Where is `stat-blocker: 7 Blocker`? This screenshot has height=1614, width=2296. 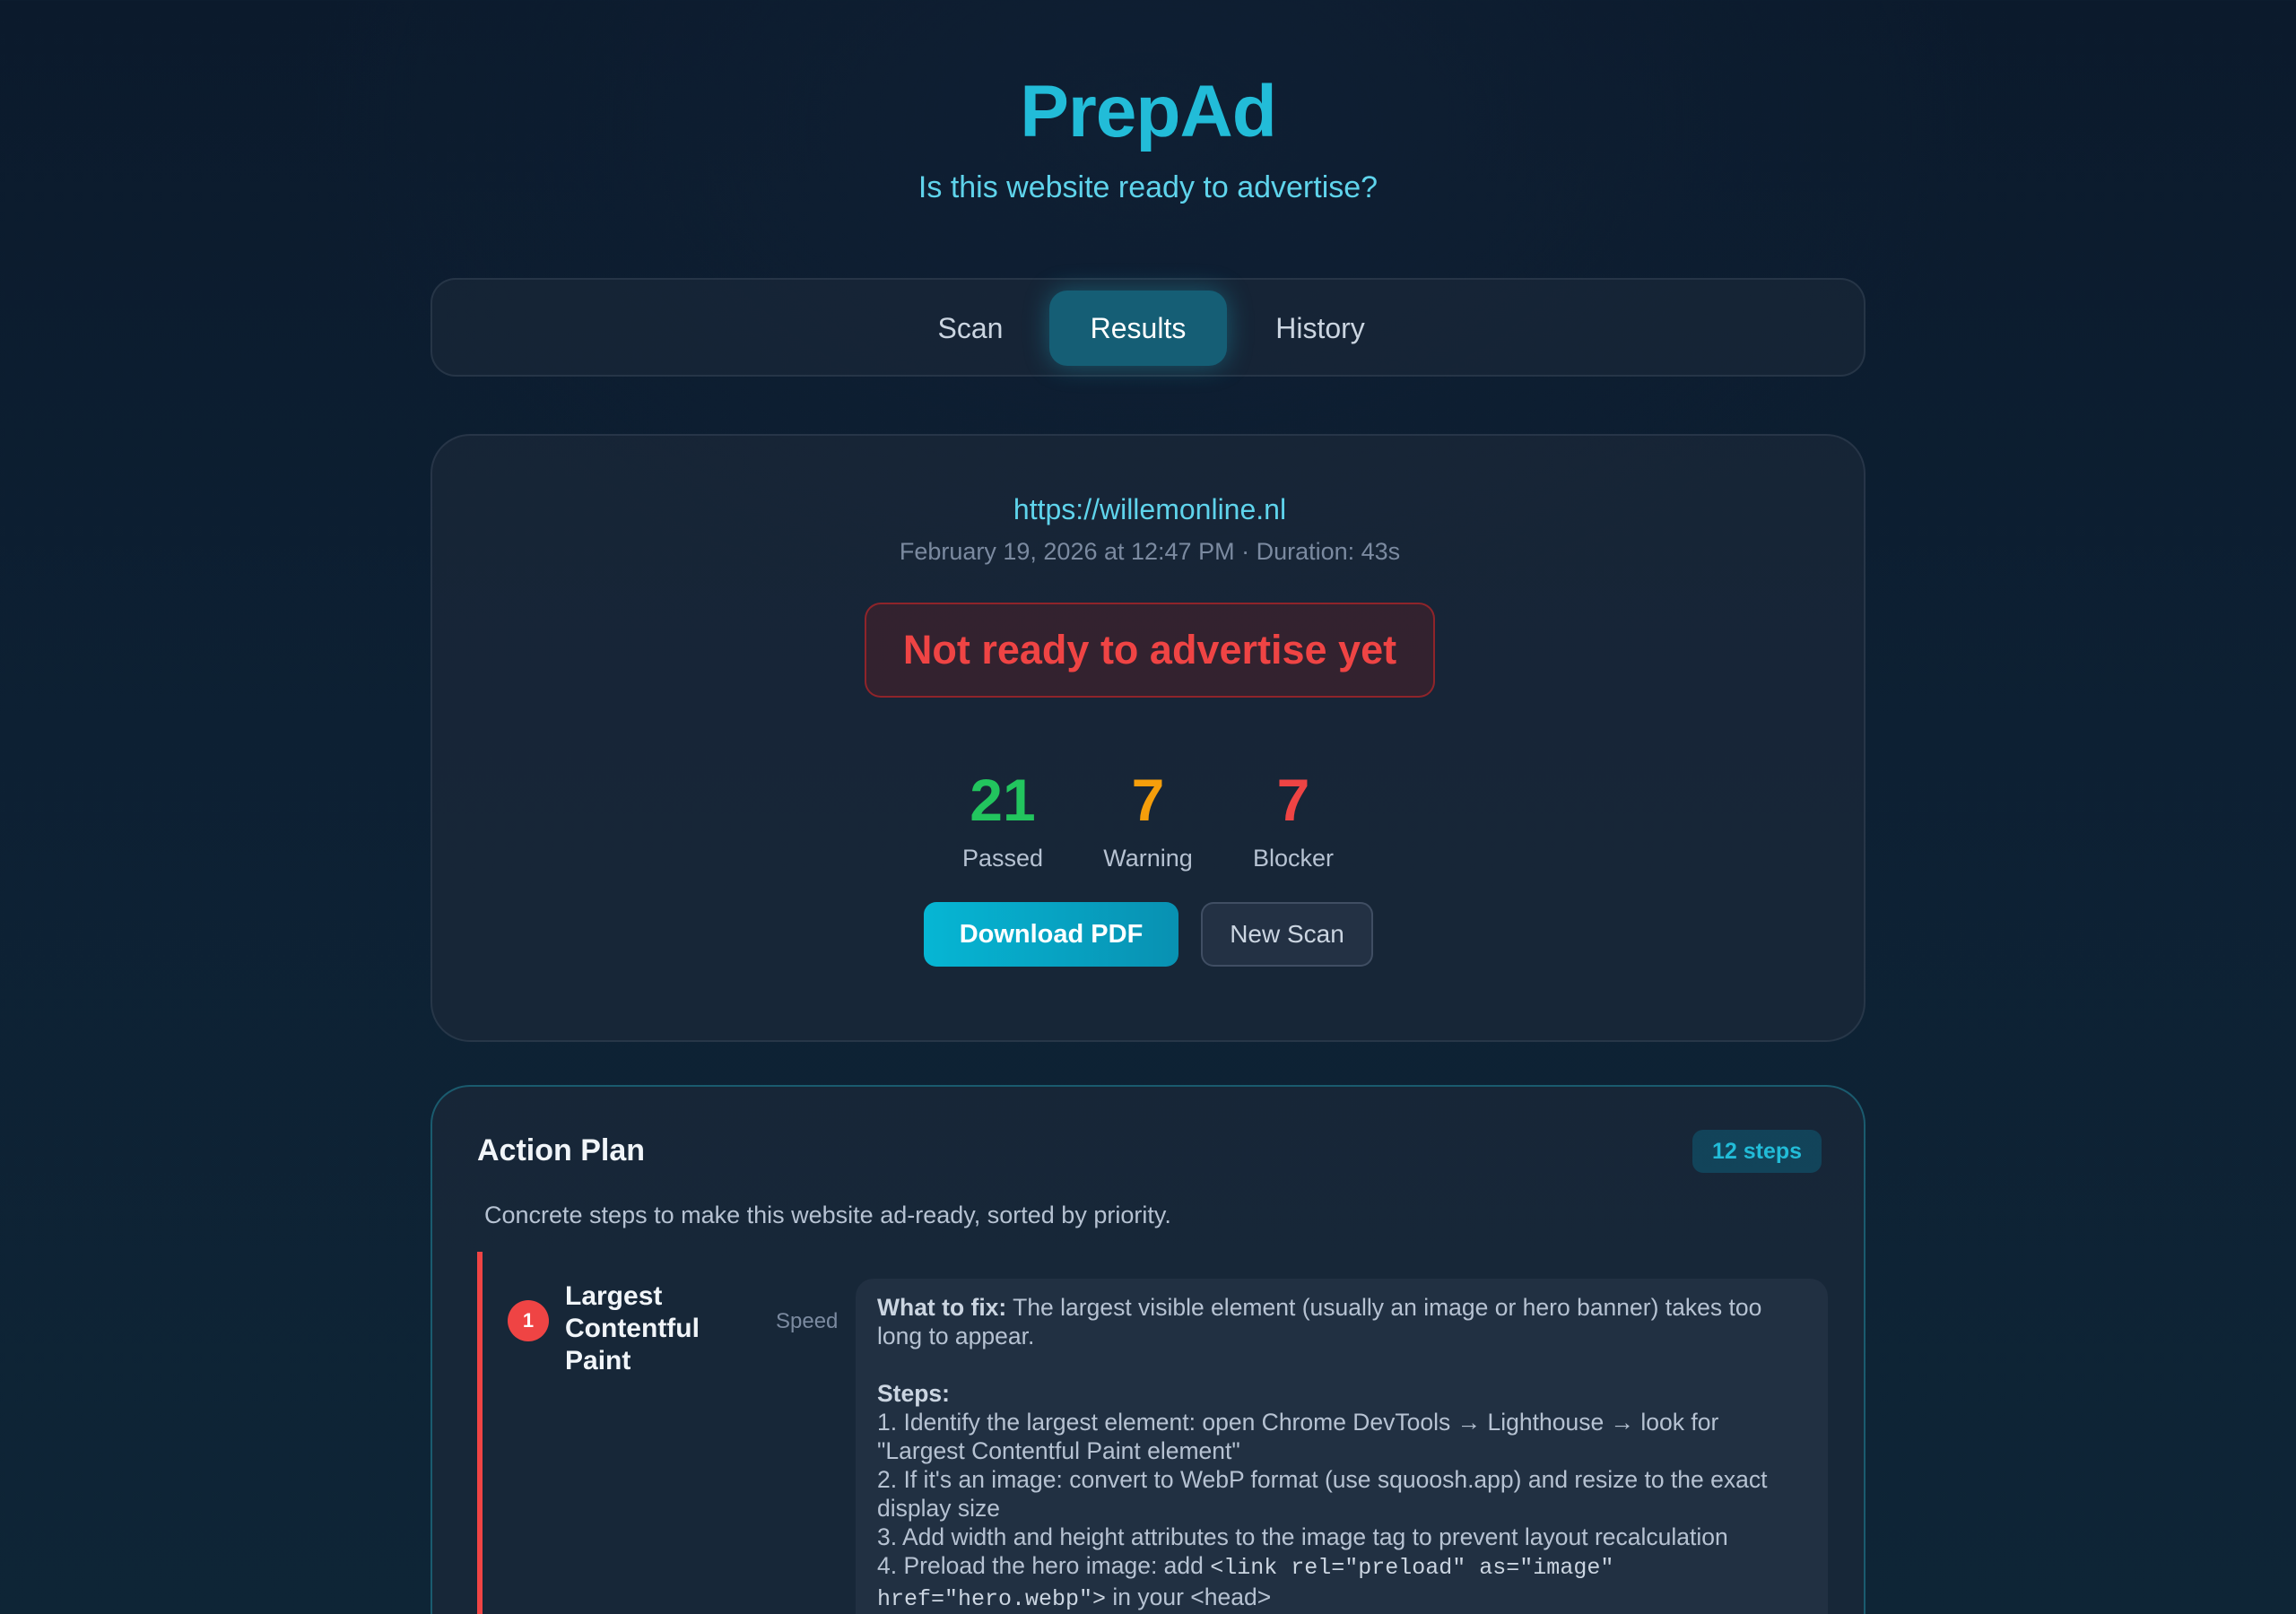
stat-blocker: 7 Blocker is located at coordinates (1293, 820).